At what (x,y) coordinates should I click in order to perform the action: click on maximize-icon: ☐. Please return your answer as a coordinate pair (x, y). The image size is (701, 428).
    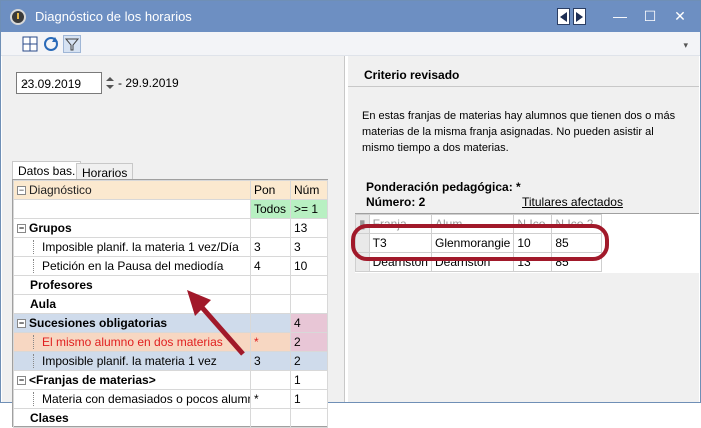
    Looking at the image, I should click on (650, 16).